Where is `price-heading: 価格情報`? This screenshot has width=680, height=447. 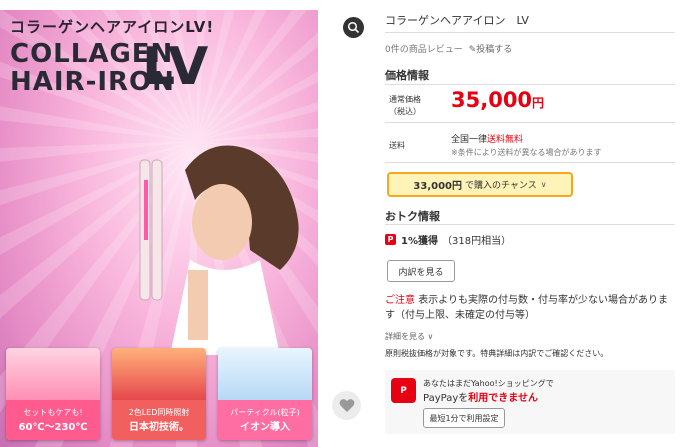
price-heading: 価格情報 is located at coordinates (407, 75).